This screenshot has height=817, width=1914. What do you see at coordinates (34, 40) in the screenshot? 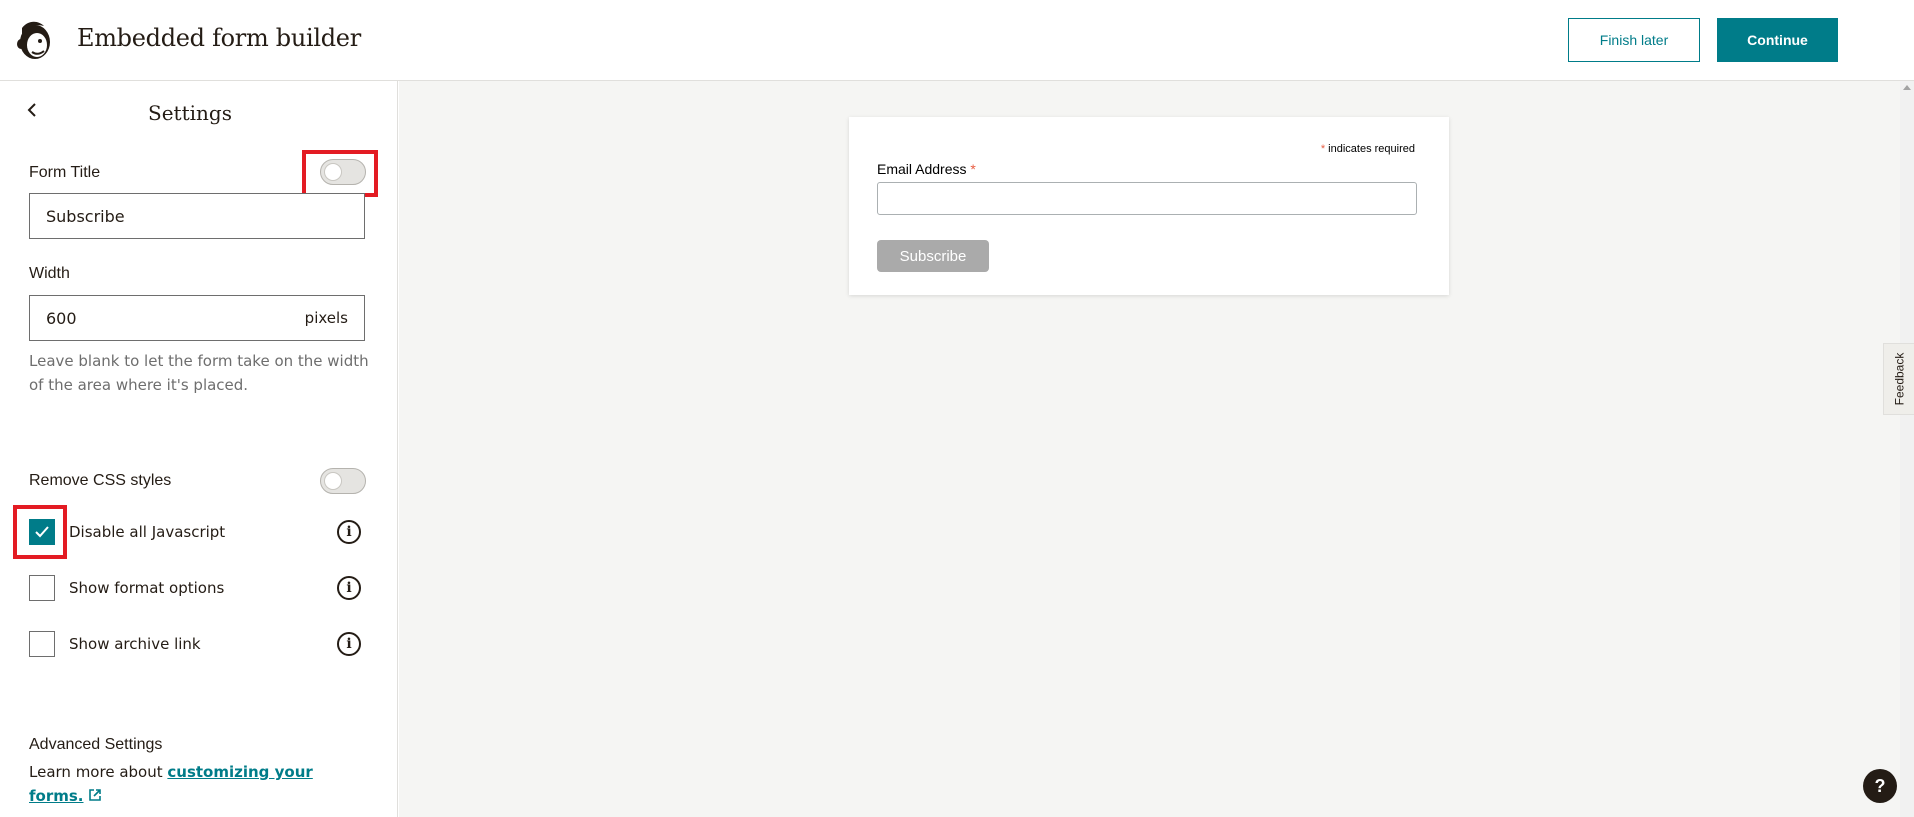
I see `mailchimp-logo-icon` at bounding box center [34, 40].